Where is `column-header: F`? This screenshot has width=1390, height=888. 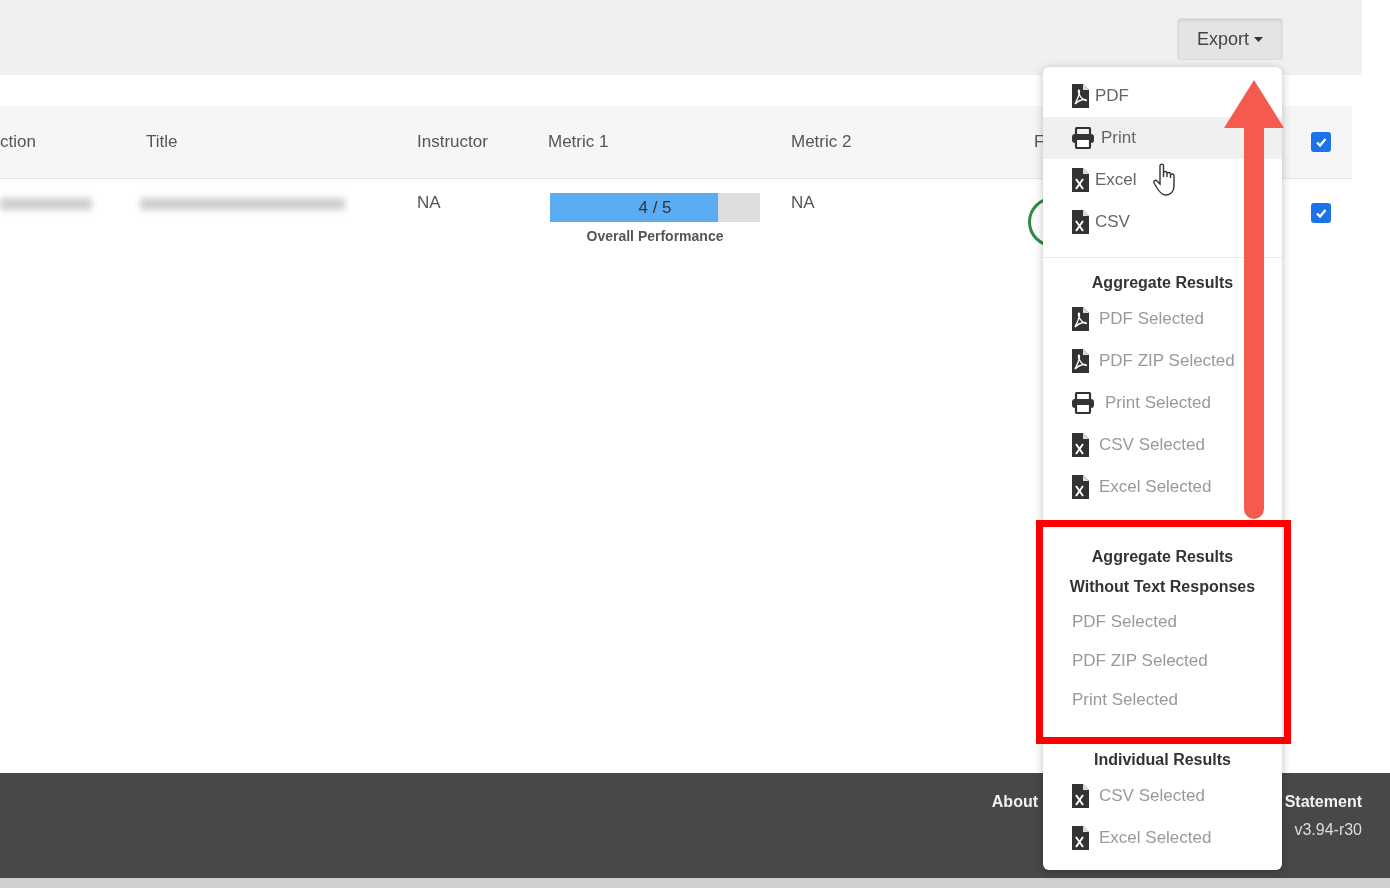 column-header: F is located at coordinates (1039, 142).